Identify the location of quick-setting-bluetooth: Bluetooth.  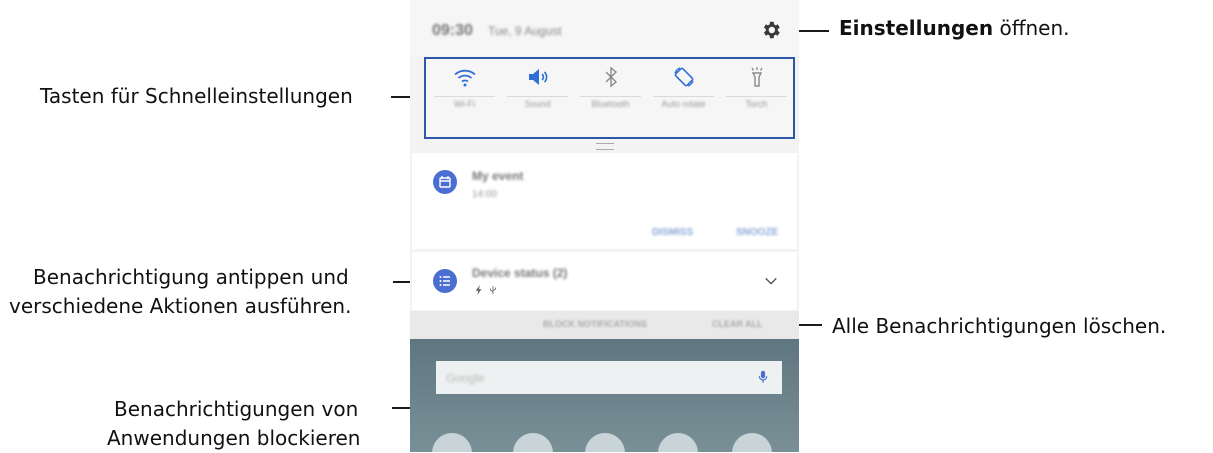
(610, 98).